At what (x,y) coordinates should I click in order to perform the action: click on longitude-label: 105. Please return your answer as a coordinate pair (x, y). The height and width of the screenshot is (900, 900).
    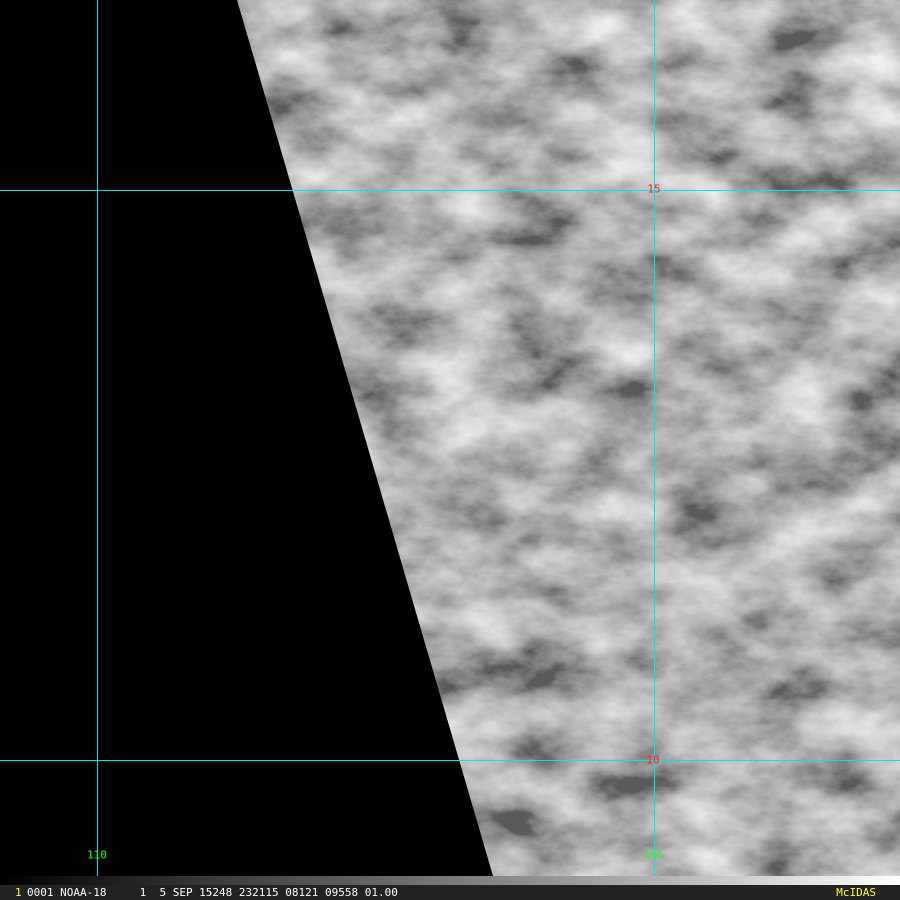
    Looking at the image, I should click on (654, 855).